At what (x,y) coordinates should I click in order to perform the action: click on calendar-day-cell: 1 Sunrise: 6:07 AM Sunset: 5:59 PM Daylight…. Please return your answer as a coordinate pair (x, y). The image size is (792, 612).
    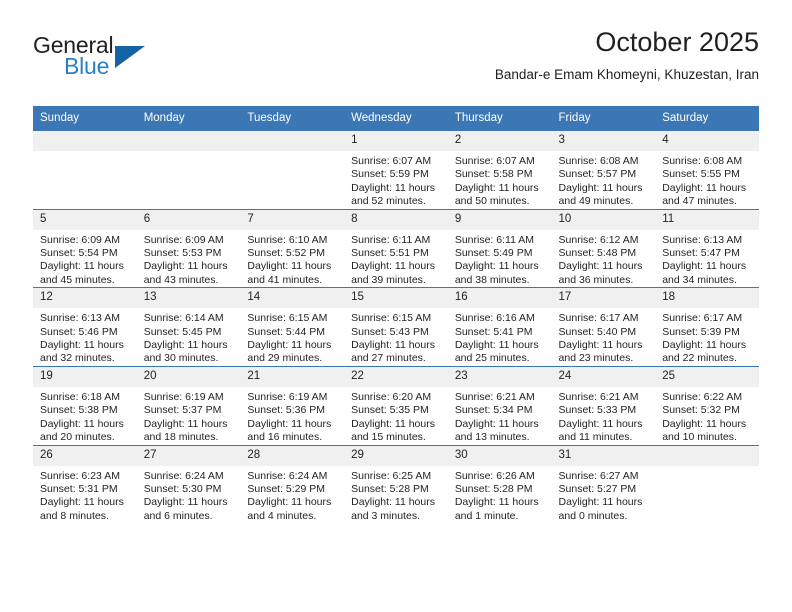
    Looking at the image, I should click on (396, 170).